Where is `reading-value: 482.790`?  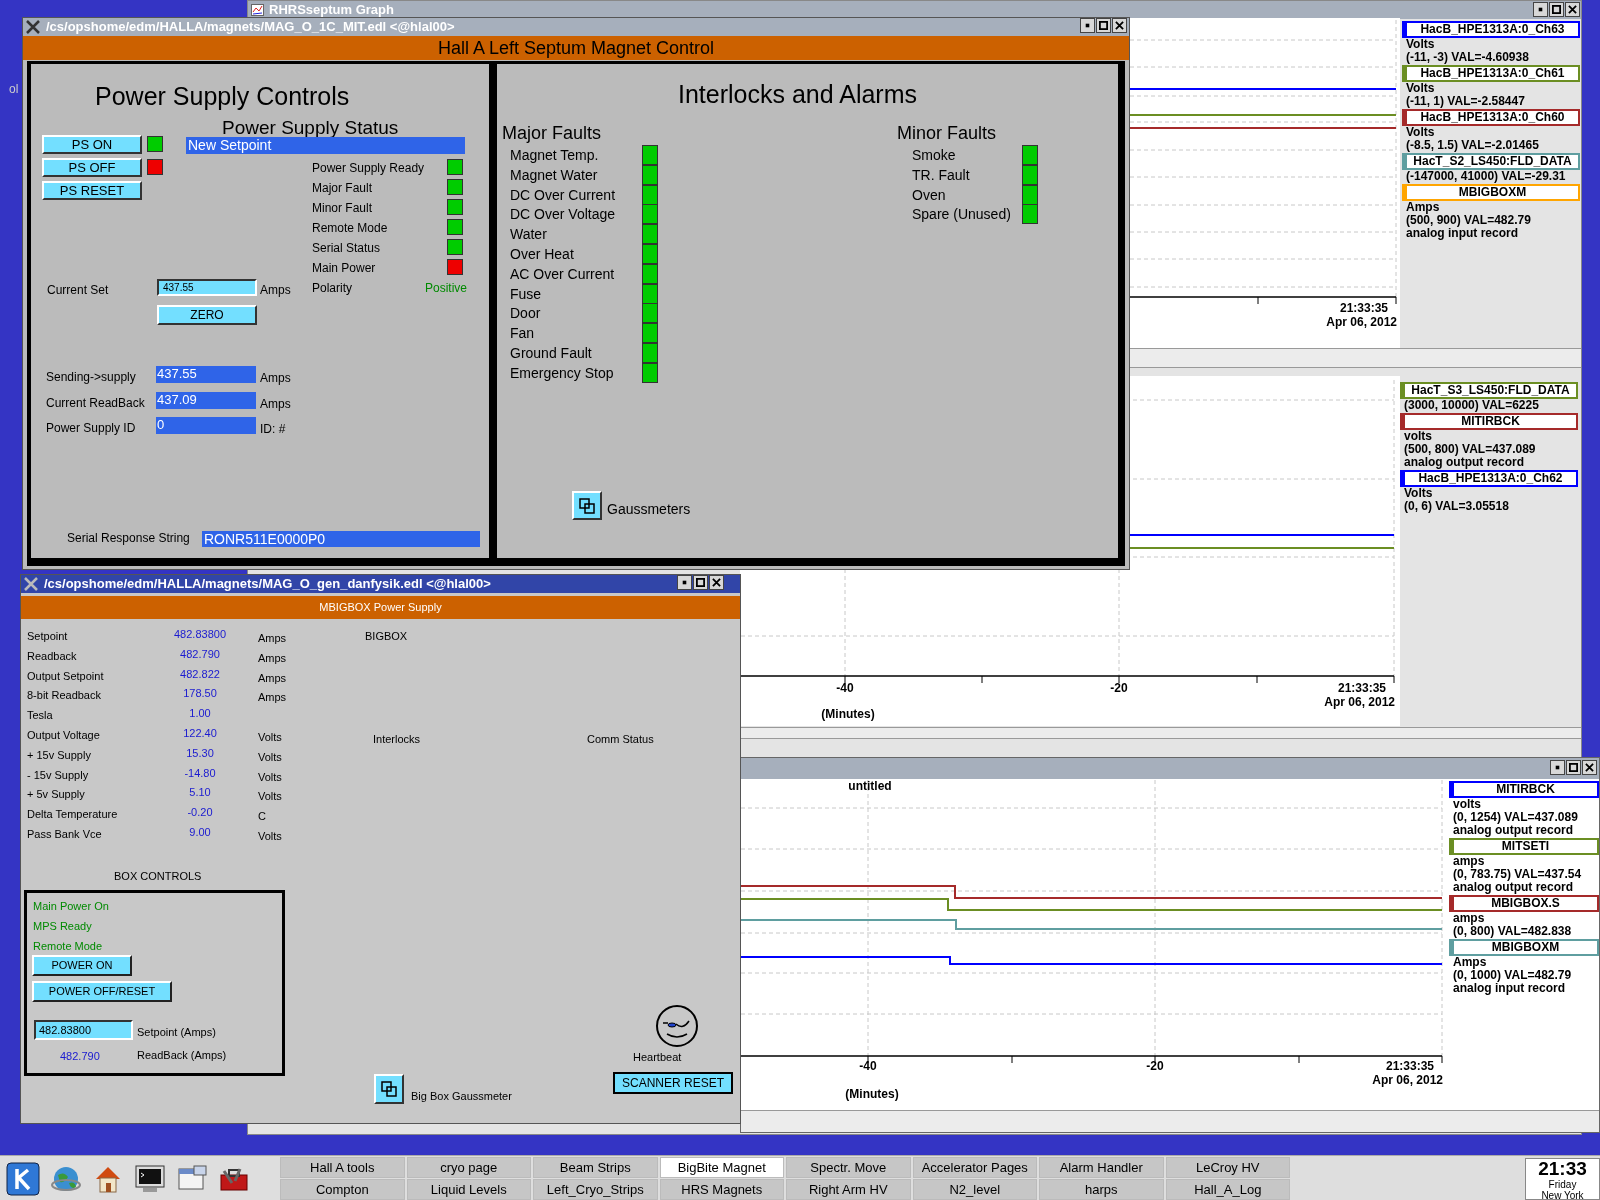
reading-value: 482.790 is located at coordinates (200, 654).